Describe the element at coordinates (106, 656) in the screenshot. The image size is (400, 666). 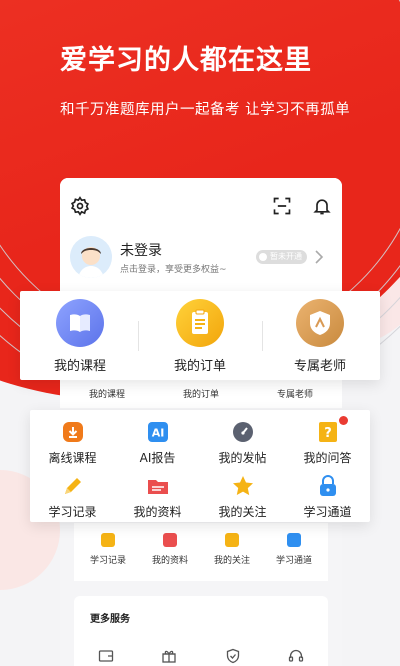
I see `wallet-icon` at that location.